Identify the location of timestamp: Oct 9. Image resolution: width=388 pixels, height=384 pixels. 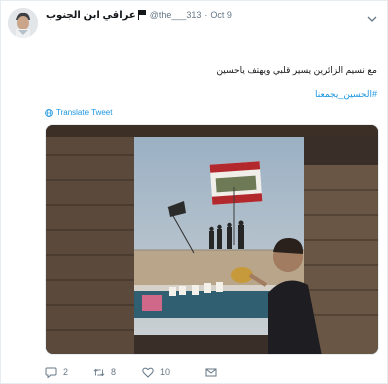
(221, 15).